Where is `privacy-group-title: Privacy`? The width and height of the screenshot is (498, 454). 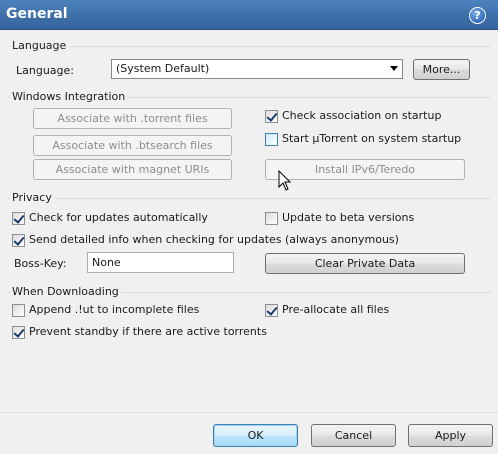 privacy-group-title: Privacy is located at coordinates (32, 197).